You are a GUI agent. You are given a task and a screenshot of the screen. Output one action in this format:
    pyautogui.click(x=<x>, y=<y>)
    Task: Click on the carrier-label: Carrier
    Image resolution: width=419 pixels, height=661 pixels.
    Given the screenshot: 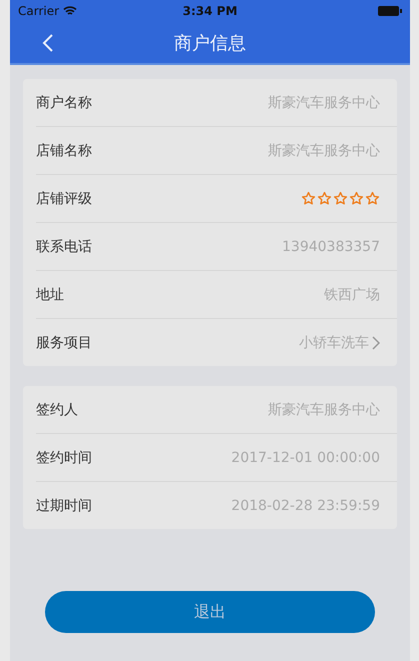 What is the action you would take?
    pyautogui.click(x=39, y=11)
    